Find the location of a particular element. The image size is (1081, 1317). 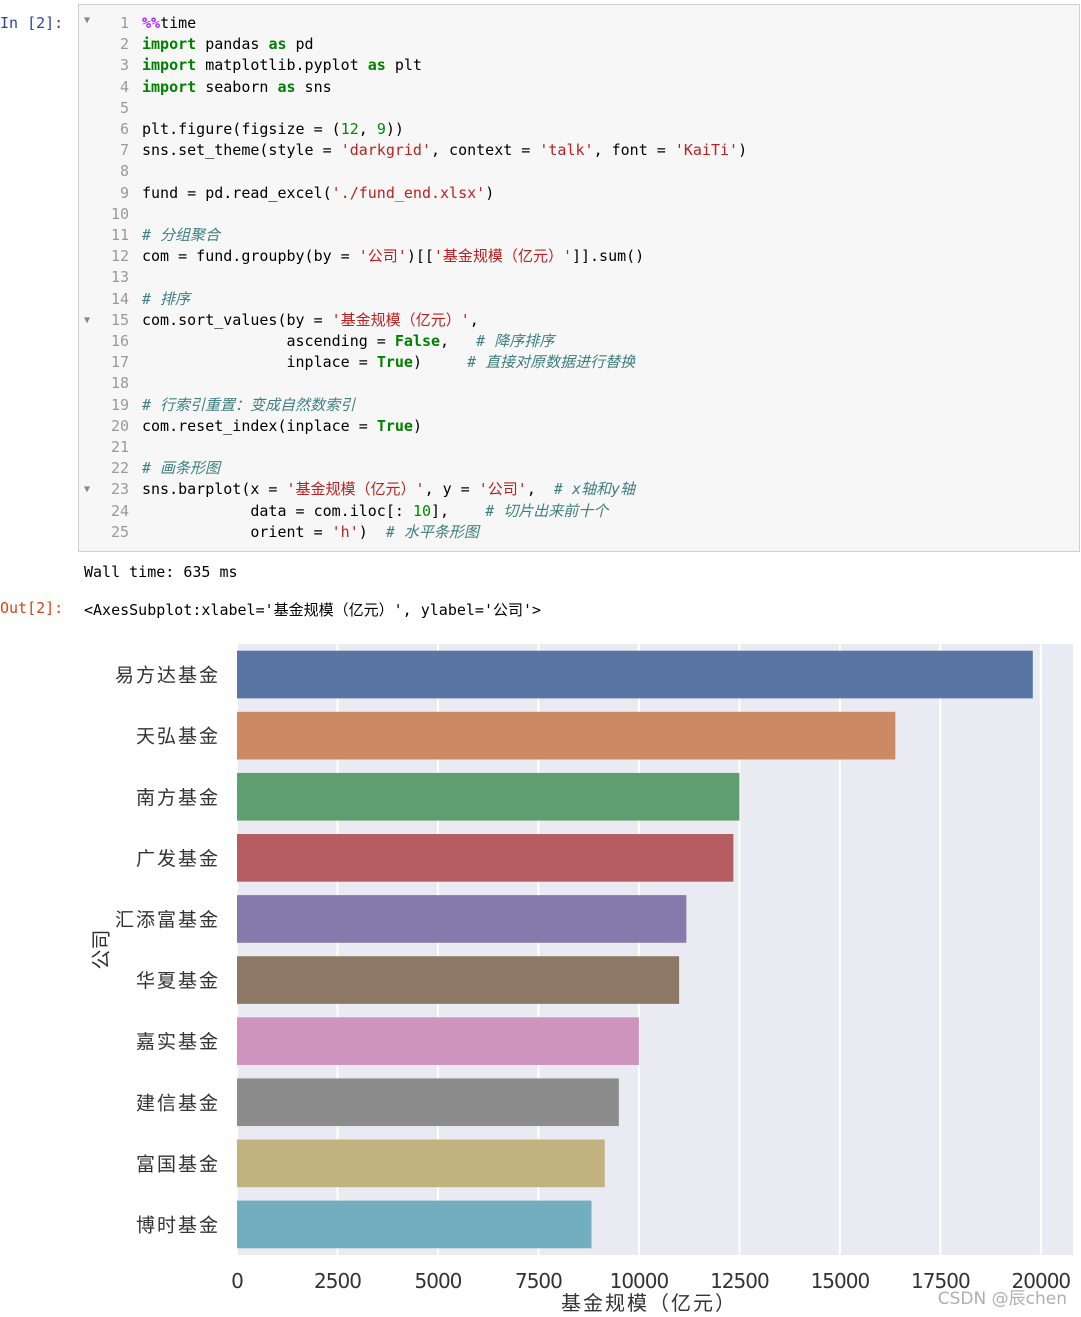

y-tick-label: 南方基金 is located at coordinates (178, 798).